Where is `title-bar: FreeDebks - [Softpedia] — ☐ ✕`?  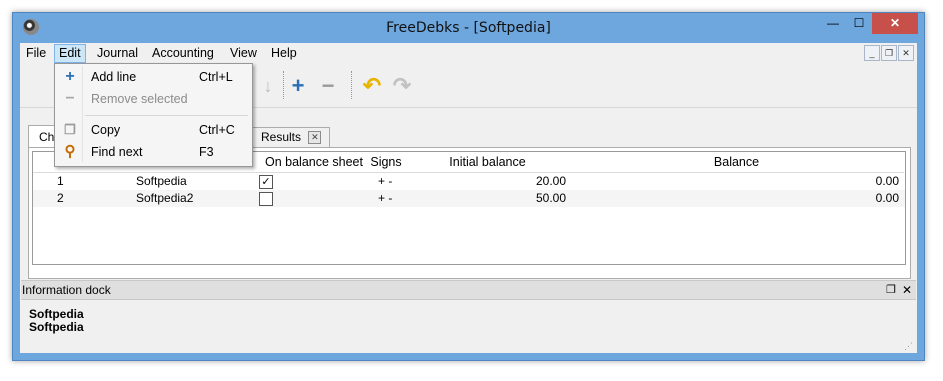 title-bar: FreeDebks - [Softpedia] — ☐ ✕ is located at coordinates (468, 28).